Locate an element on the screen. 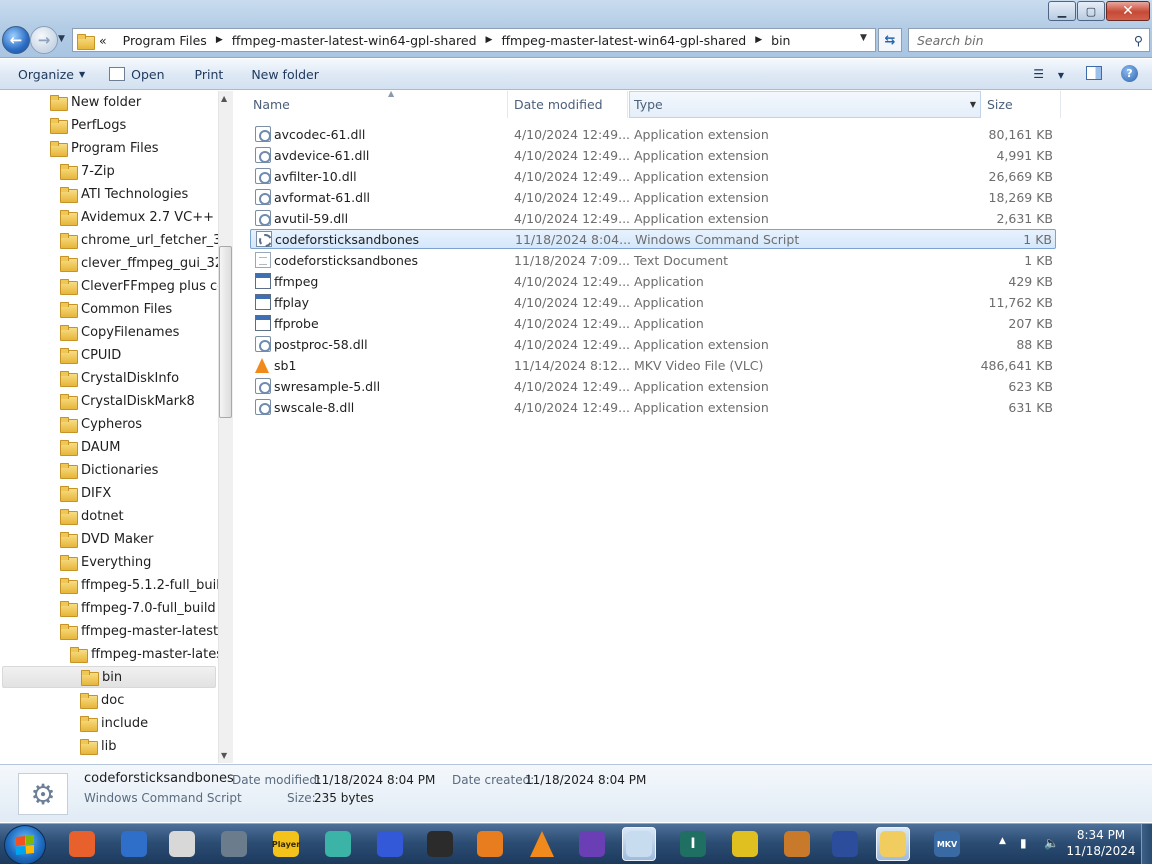 This screenshot has width=1152, height=864. refresh-button: ⇆ is located at coordinates (890, 40).